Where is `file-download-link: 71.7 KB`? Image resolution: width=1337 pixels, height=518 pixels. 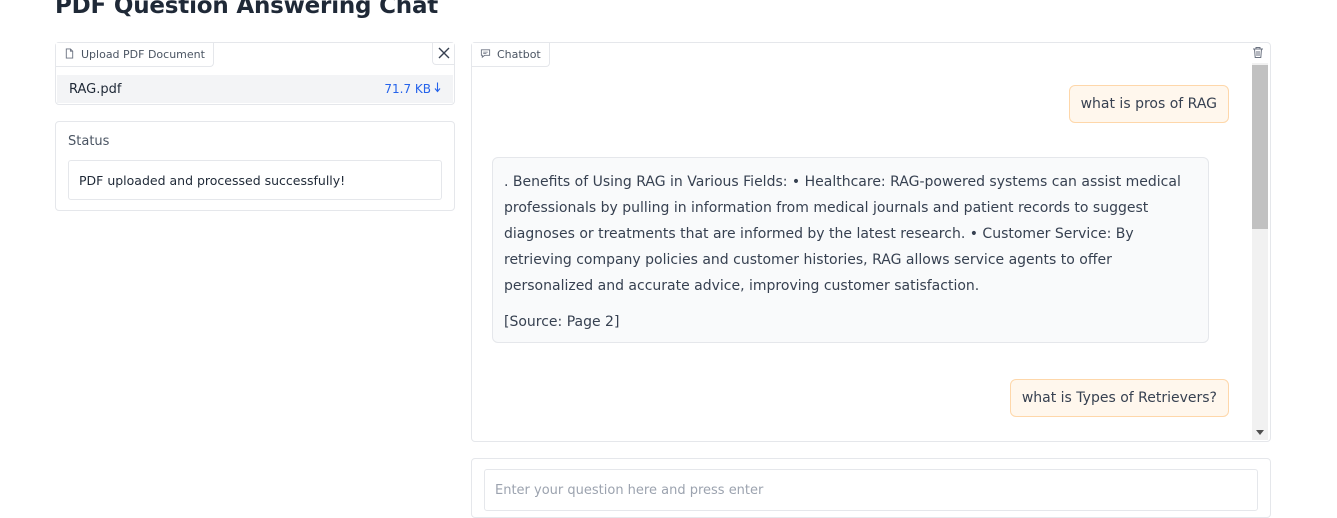
file-download-link: 71.7 KB is located at coordinates (412, 89).